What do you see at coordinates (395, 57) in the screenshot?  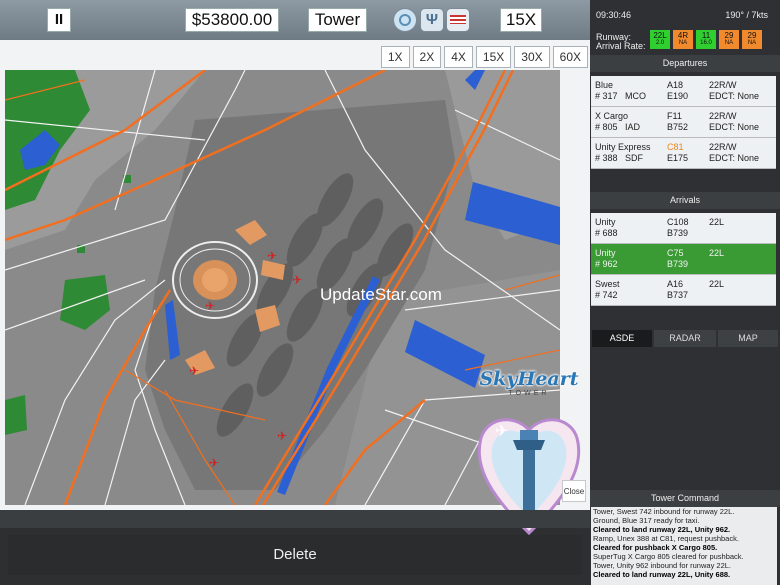 I see `speed-option-1x: 1X` at bounding box center [395, 57].